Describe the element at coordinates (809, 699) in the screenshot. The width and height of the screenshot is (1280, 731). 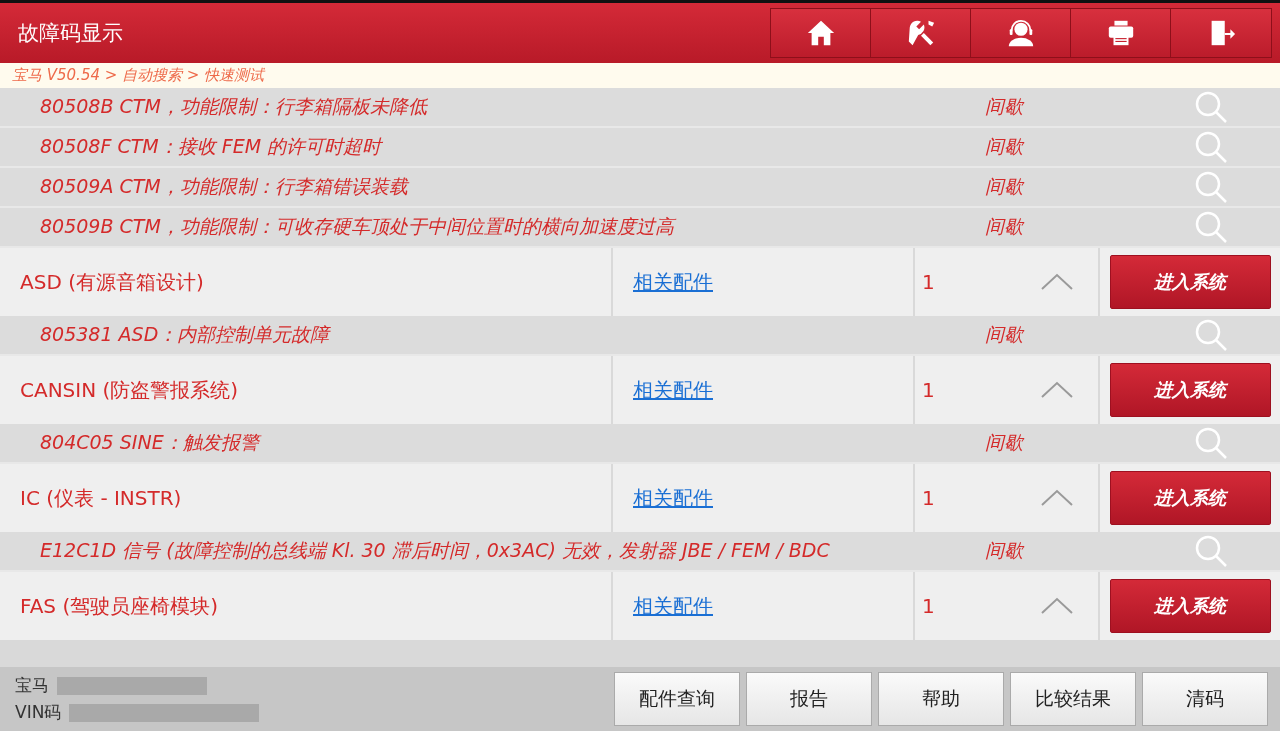
I see `footer-button: 报告` at that location.